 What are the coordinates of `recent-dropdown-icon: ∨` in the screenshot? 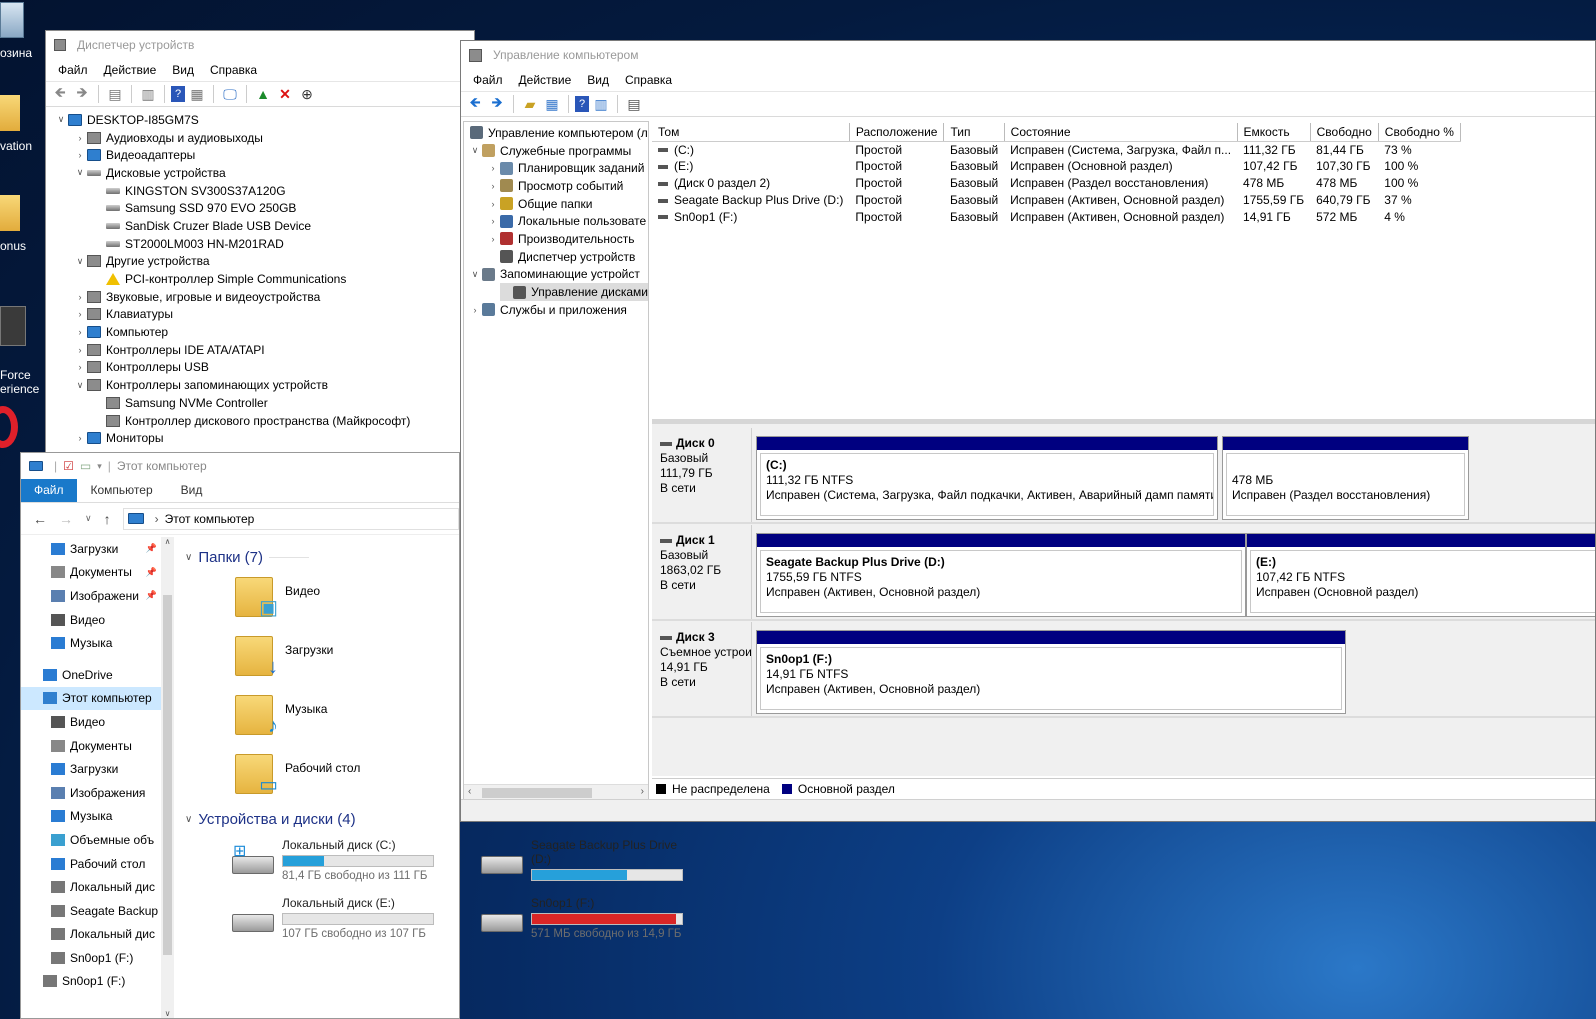 It's located at (88, 518).